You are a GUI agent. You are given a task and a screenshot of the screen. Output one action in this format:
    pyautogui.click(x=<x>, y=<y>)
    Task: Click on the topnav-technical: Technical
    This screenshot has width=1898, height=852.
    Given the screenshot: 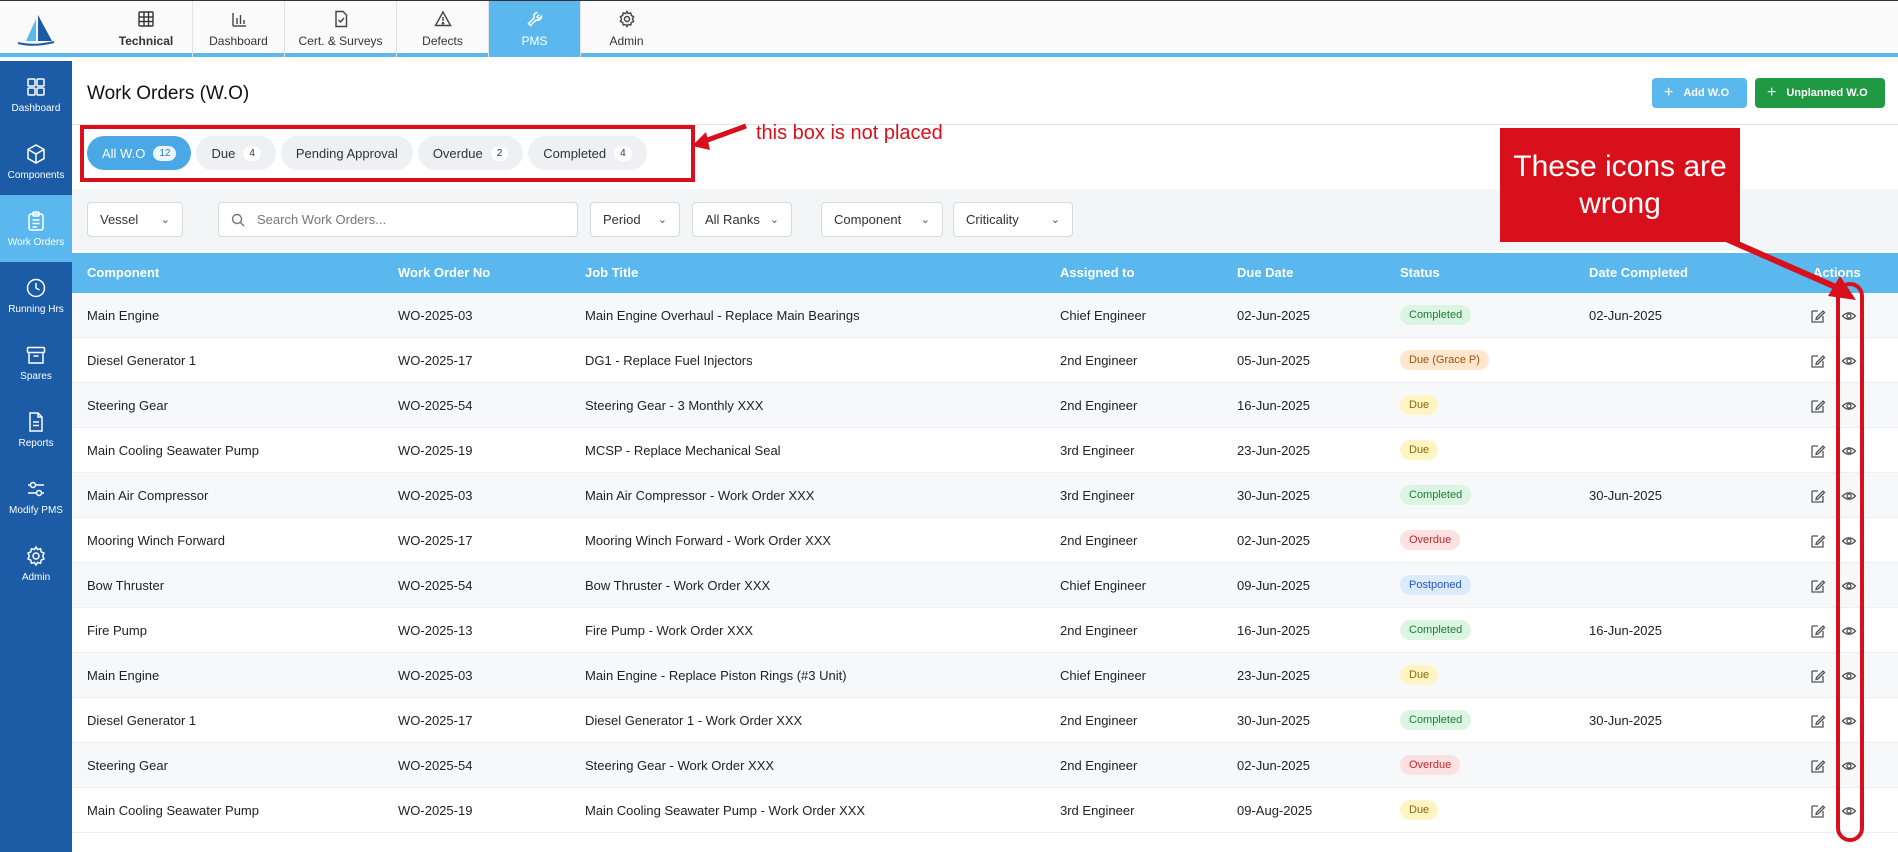 What is the action you would take?
    pyautogui.click(x=146, y=29)
    